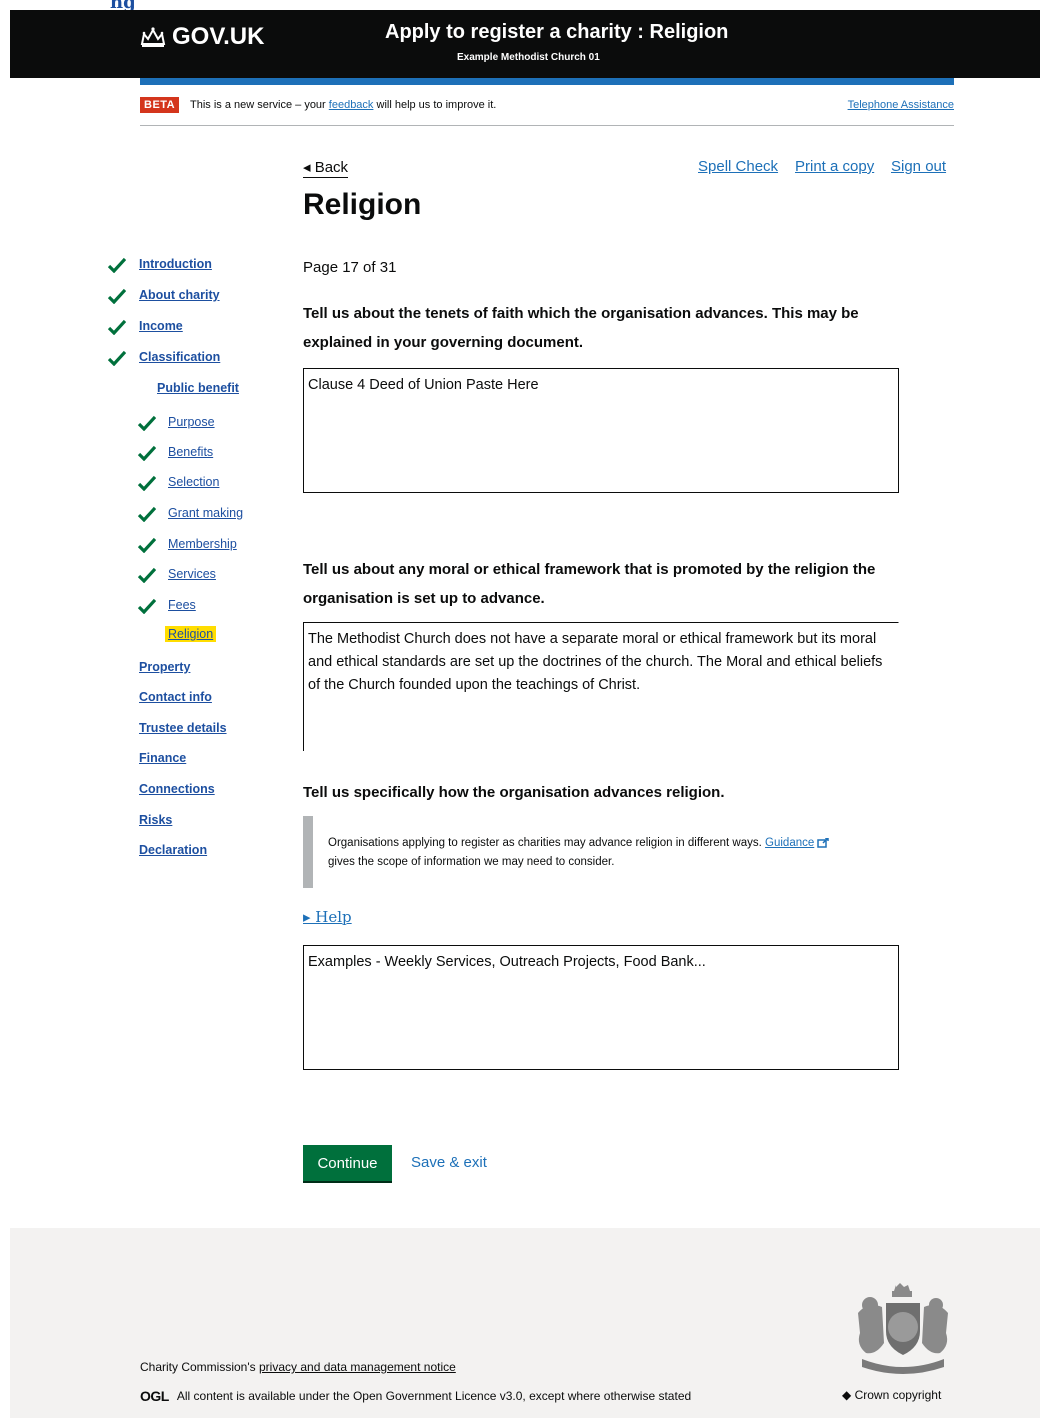  I want to click on spell-check-link: Spell Check, so click(738, 166).